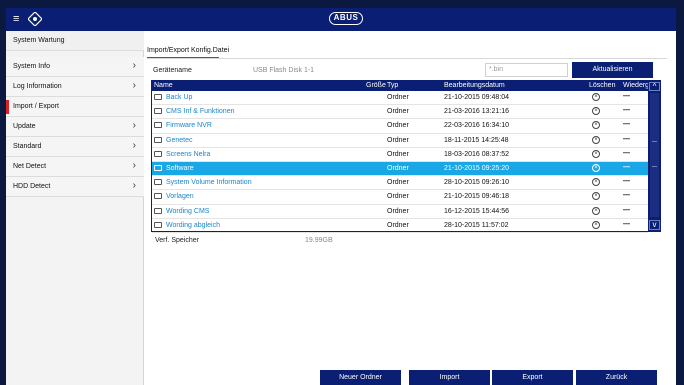 The height and width of the screenshot is (385, 684). Describe the element at coordinates (209, 182) in the screenshot. I see `row-name: System Volume Information` at that location.